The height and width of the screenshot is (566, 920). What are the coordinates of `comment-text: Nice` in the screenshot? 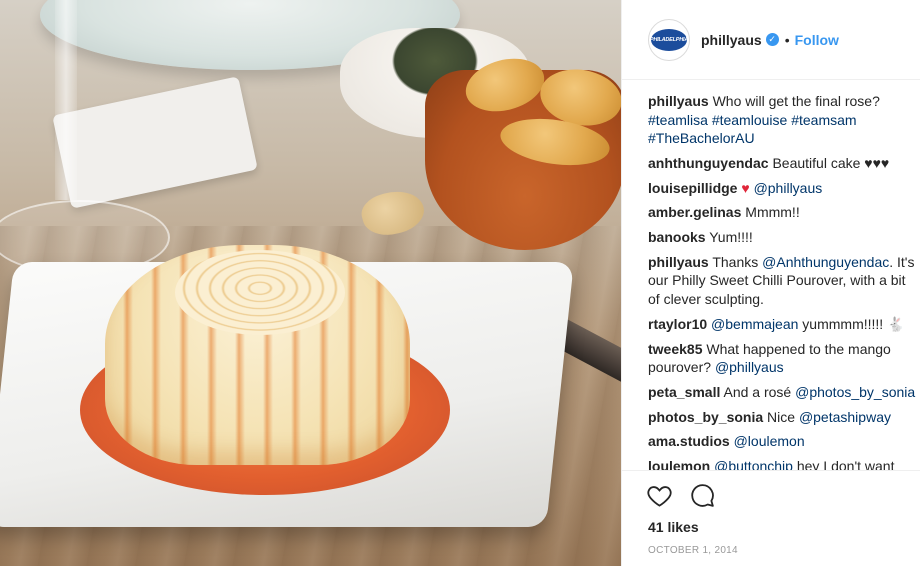 It's located at (781, 416).